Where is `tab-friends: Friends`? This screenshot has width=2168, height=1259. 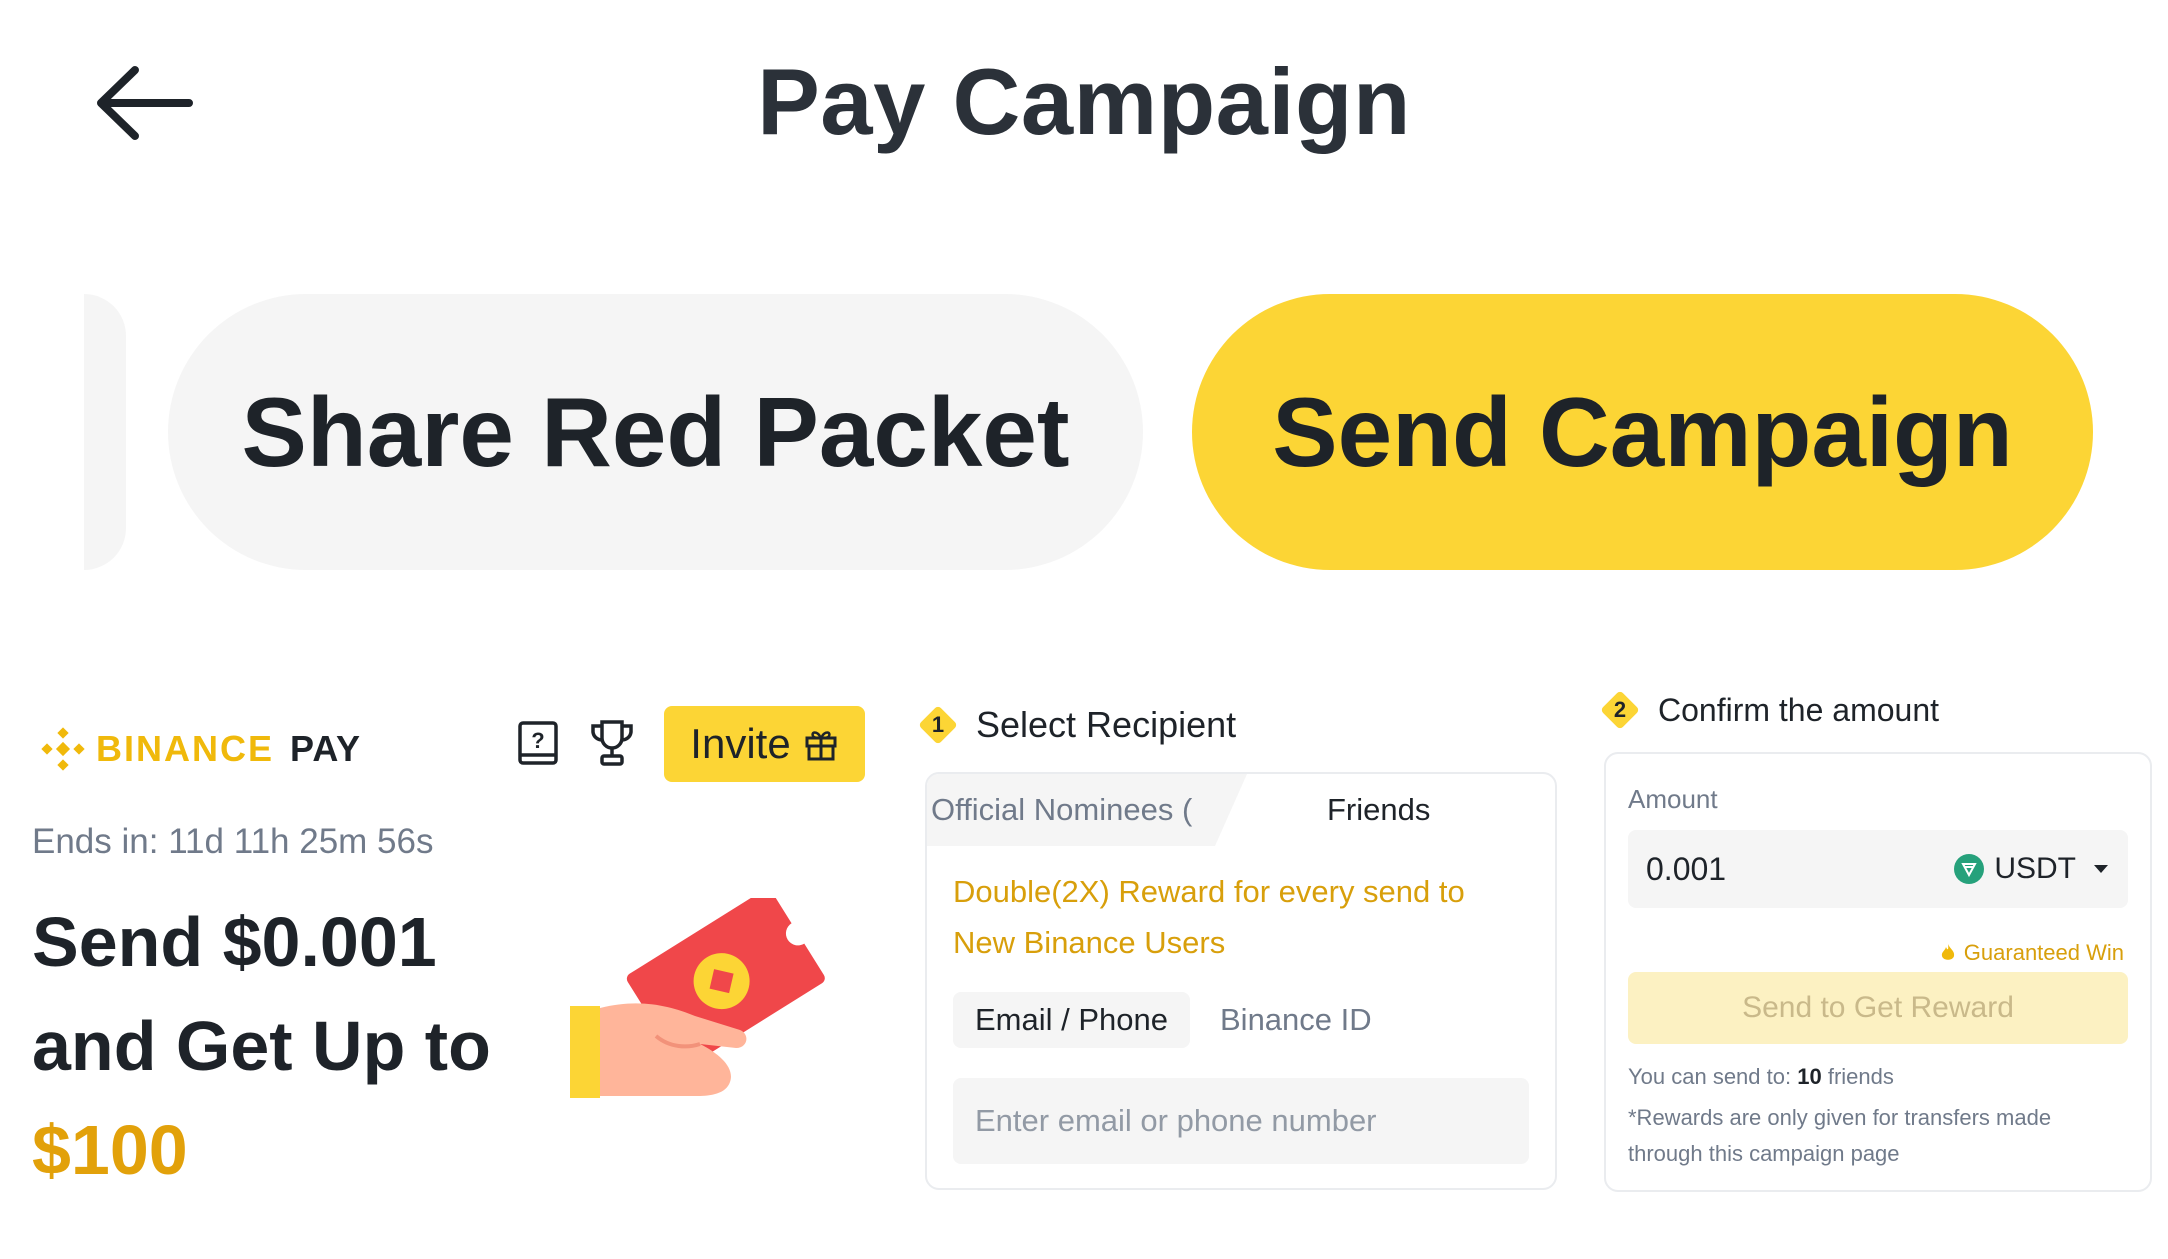
tab-friends: Friends is located at coordinates (1427, 810).